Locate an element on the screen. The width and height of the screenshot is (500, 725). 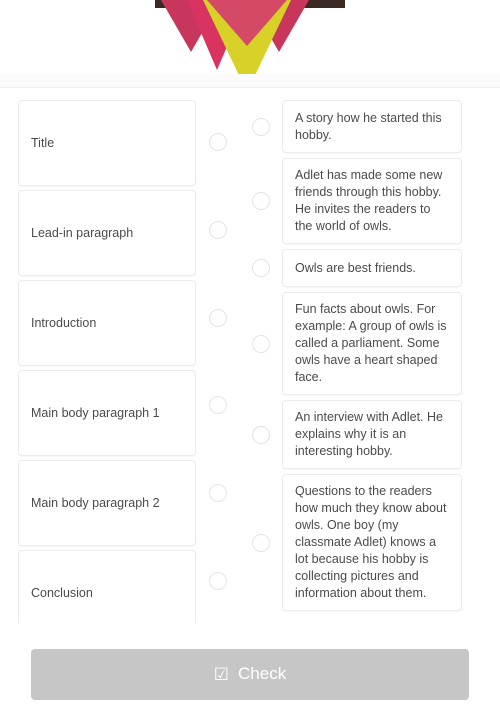
right-item-card: A story how he started this hobby. is located at coordinates (372, 126).